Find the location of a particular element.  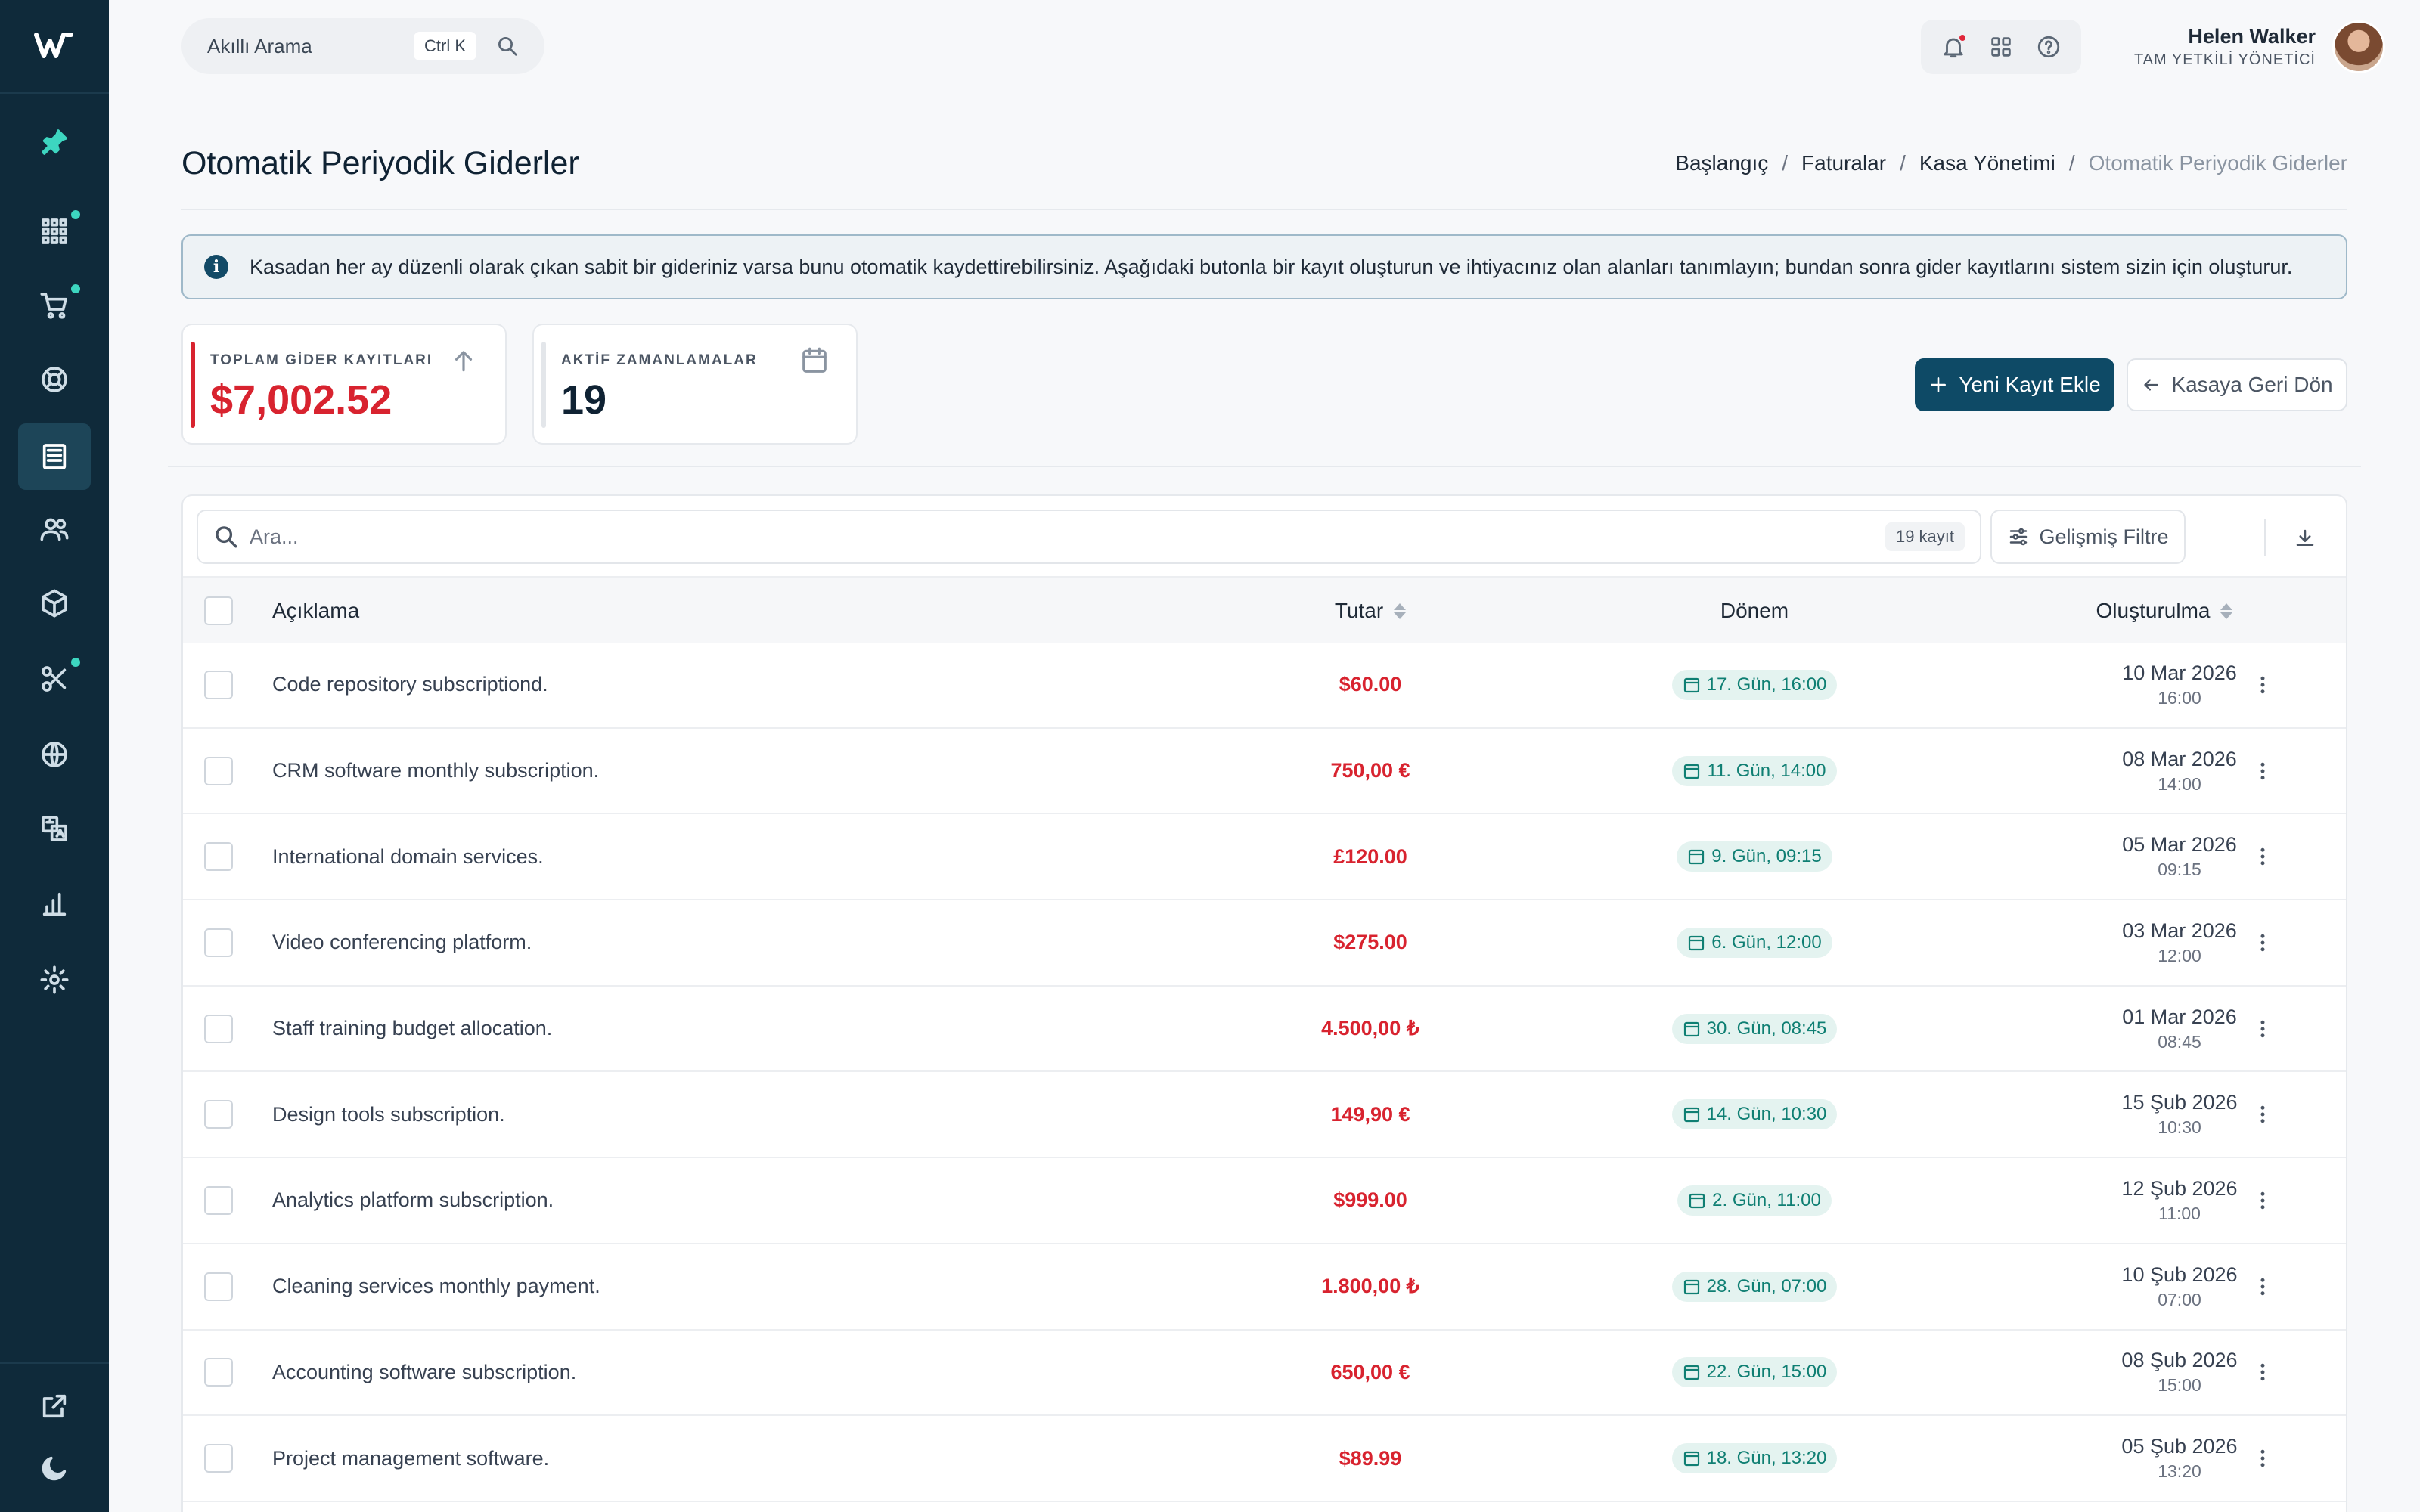

column-amount: Tutar is located at coordinates (1370, 611).